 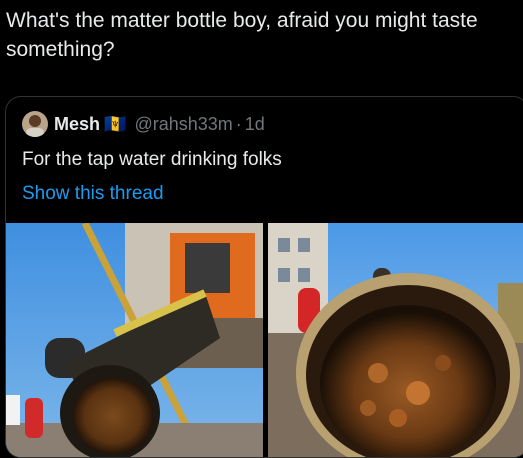 I want to click on flag-icon: 🇧🇧, so click(x=115, y=123).